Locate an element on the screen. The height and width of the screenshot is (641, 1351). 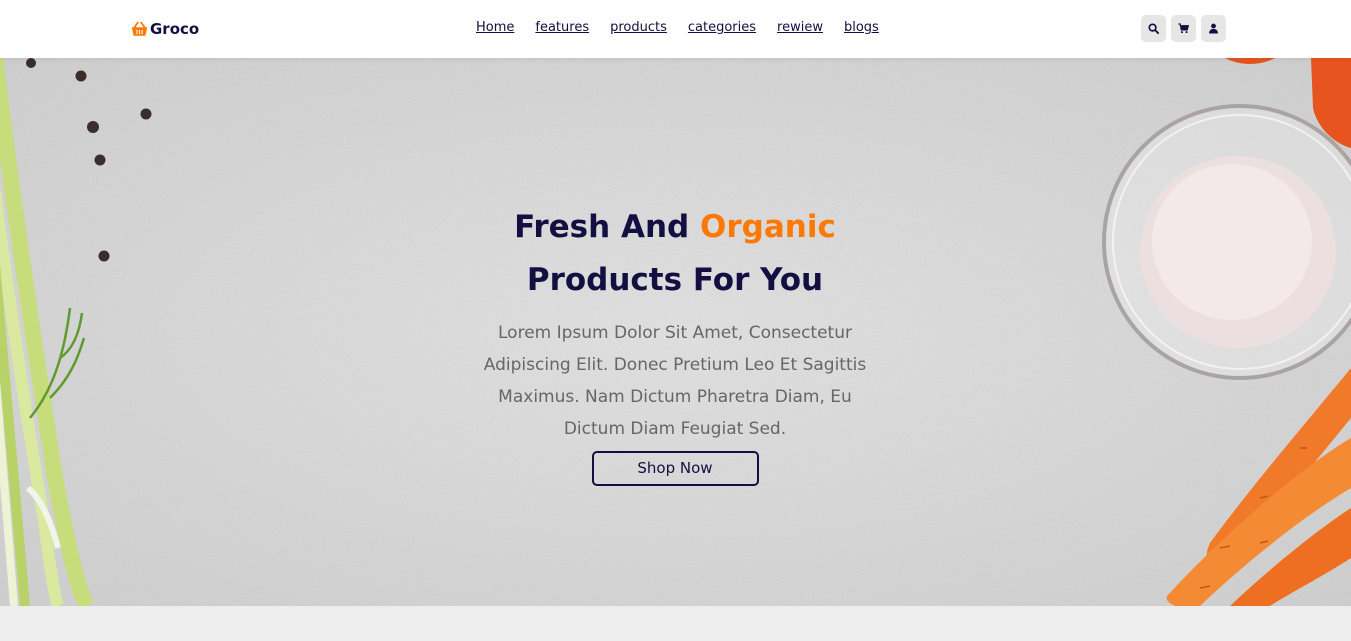
nav-blogs: blogs is located at coordinates (861, 27).